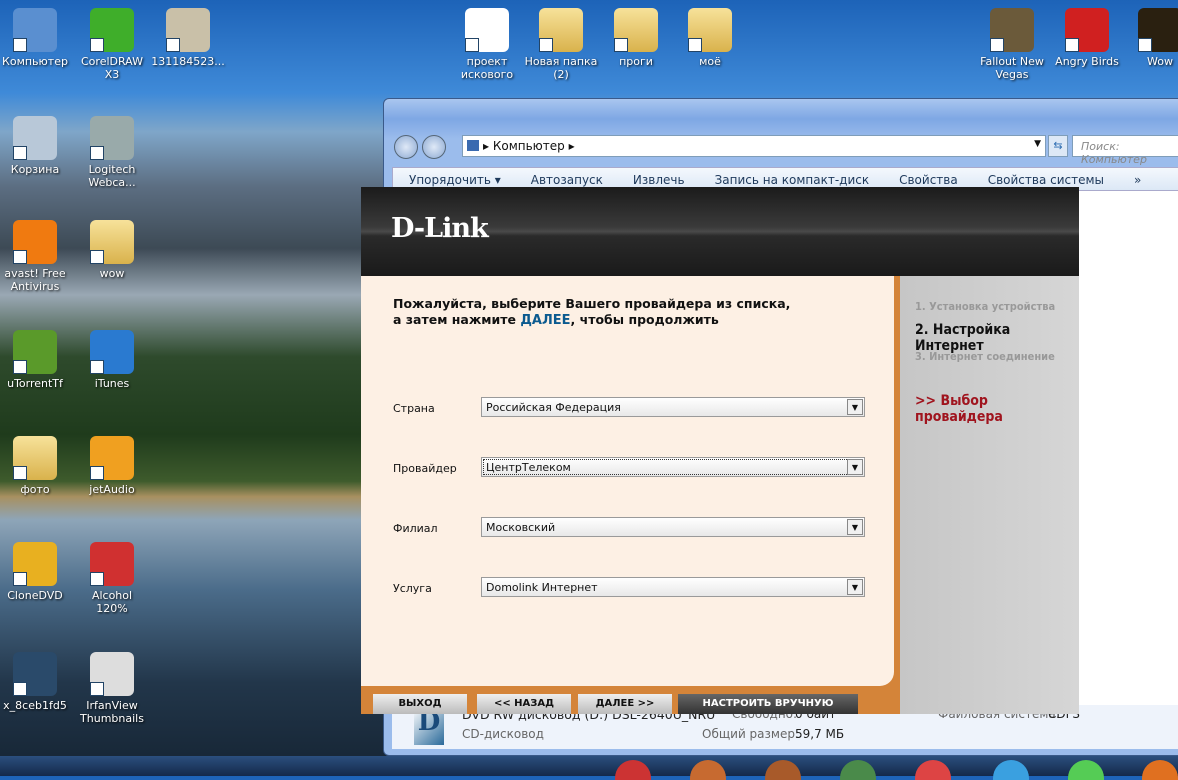  I want to click on desktop-icon: x_8ceb1fd5, so click(36, 682).